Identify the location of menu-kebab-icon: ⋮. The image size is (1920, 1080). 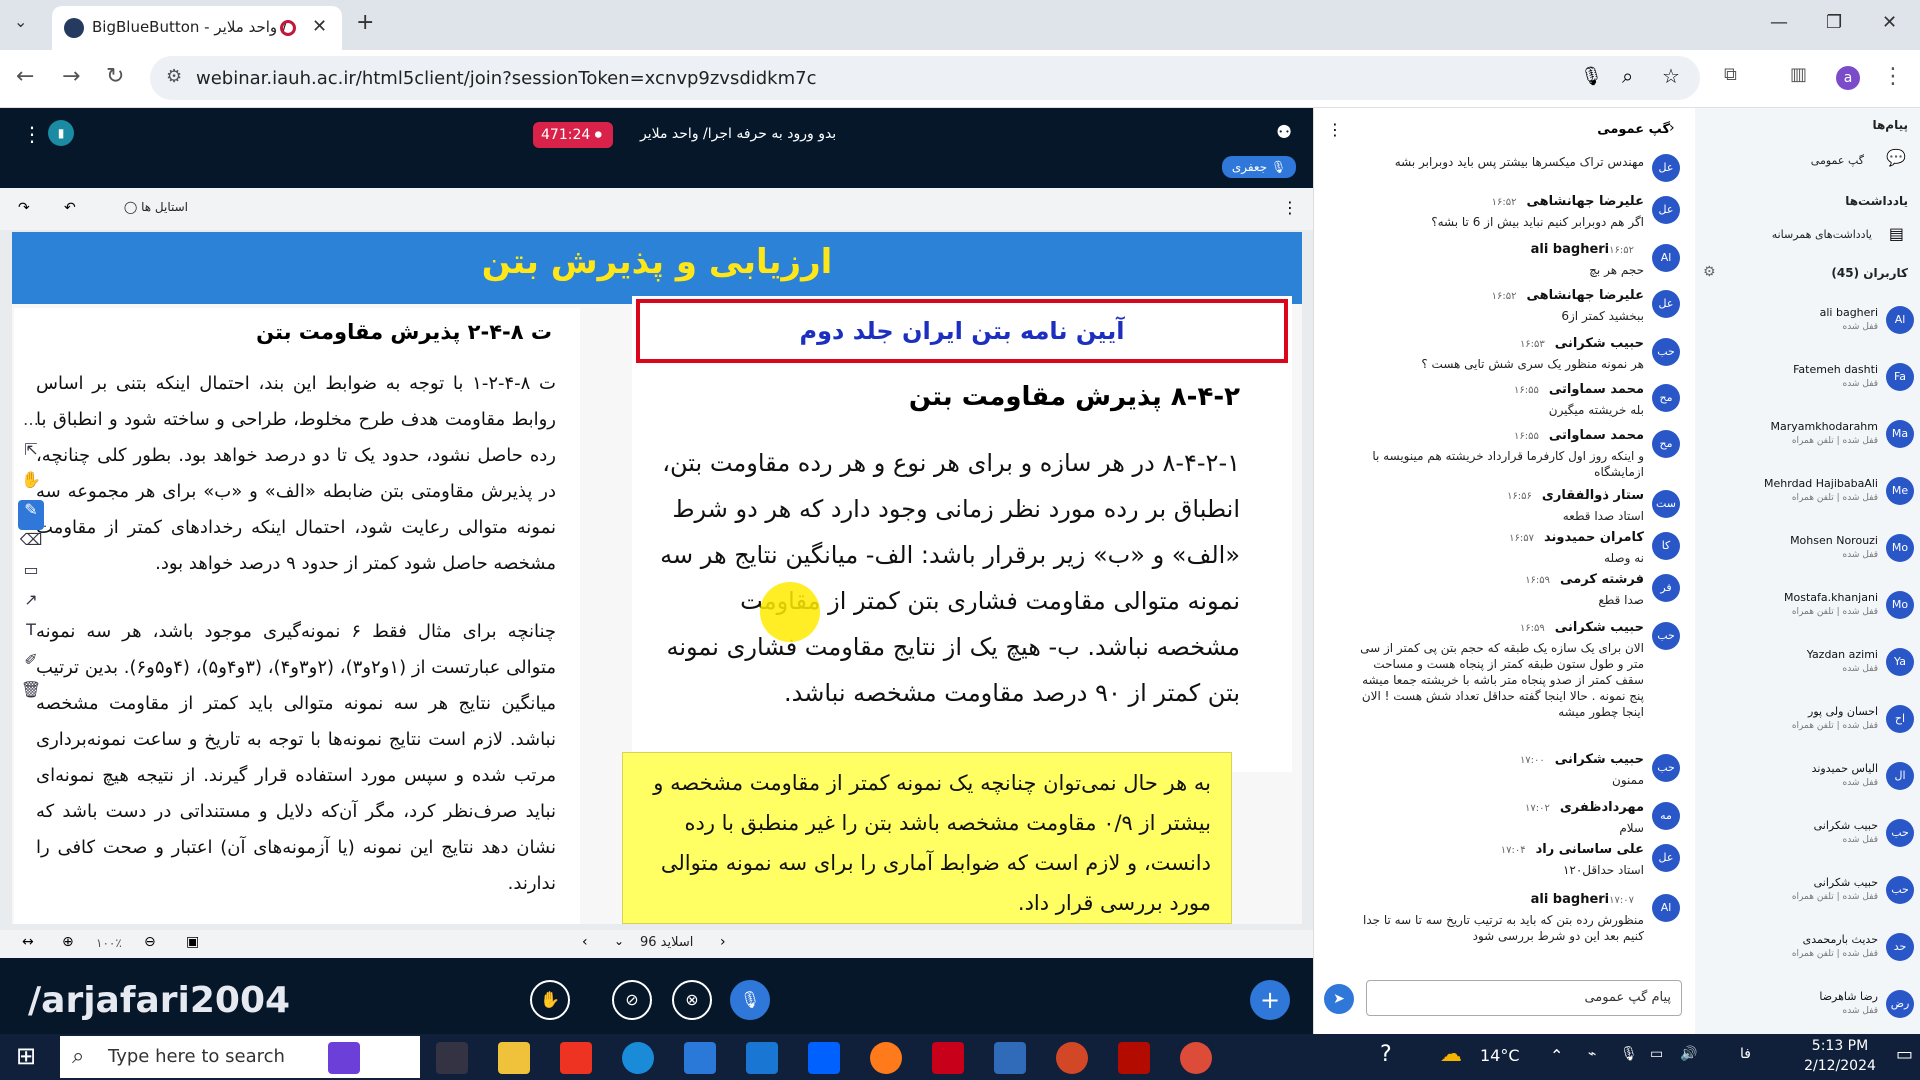
(1893, 76).